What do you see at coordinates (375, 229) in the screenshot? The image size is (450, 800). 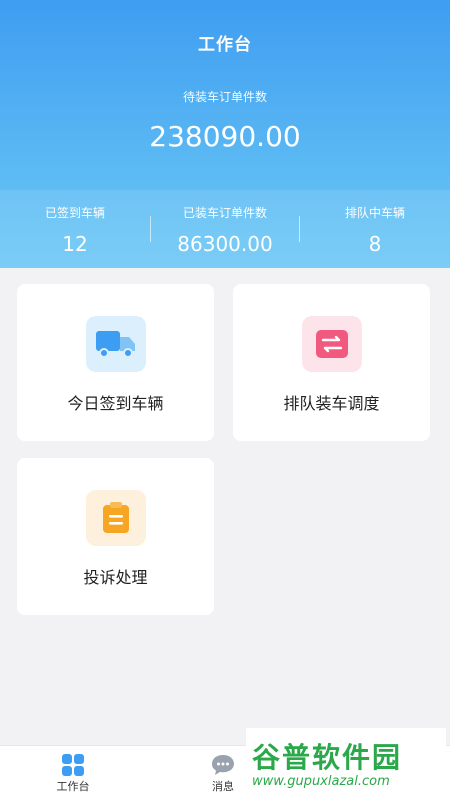 I see `stat-queued-vehicles: 排队中车辆 8` at bounding box center [375, 229].